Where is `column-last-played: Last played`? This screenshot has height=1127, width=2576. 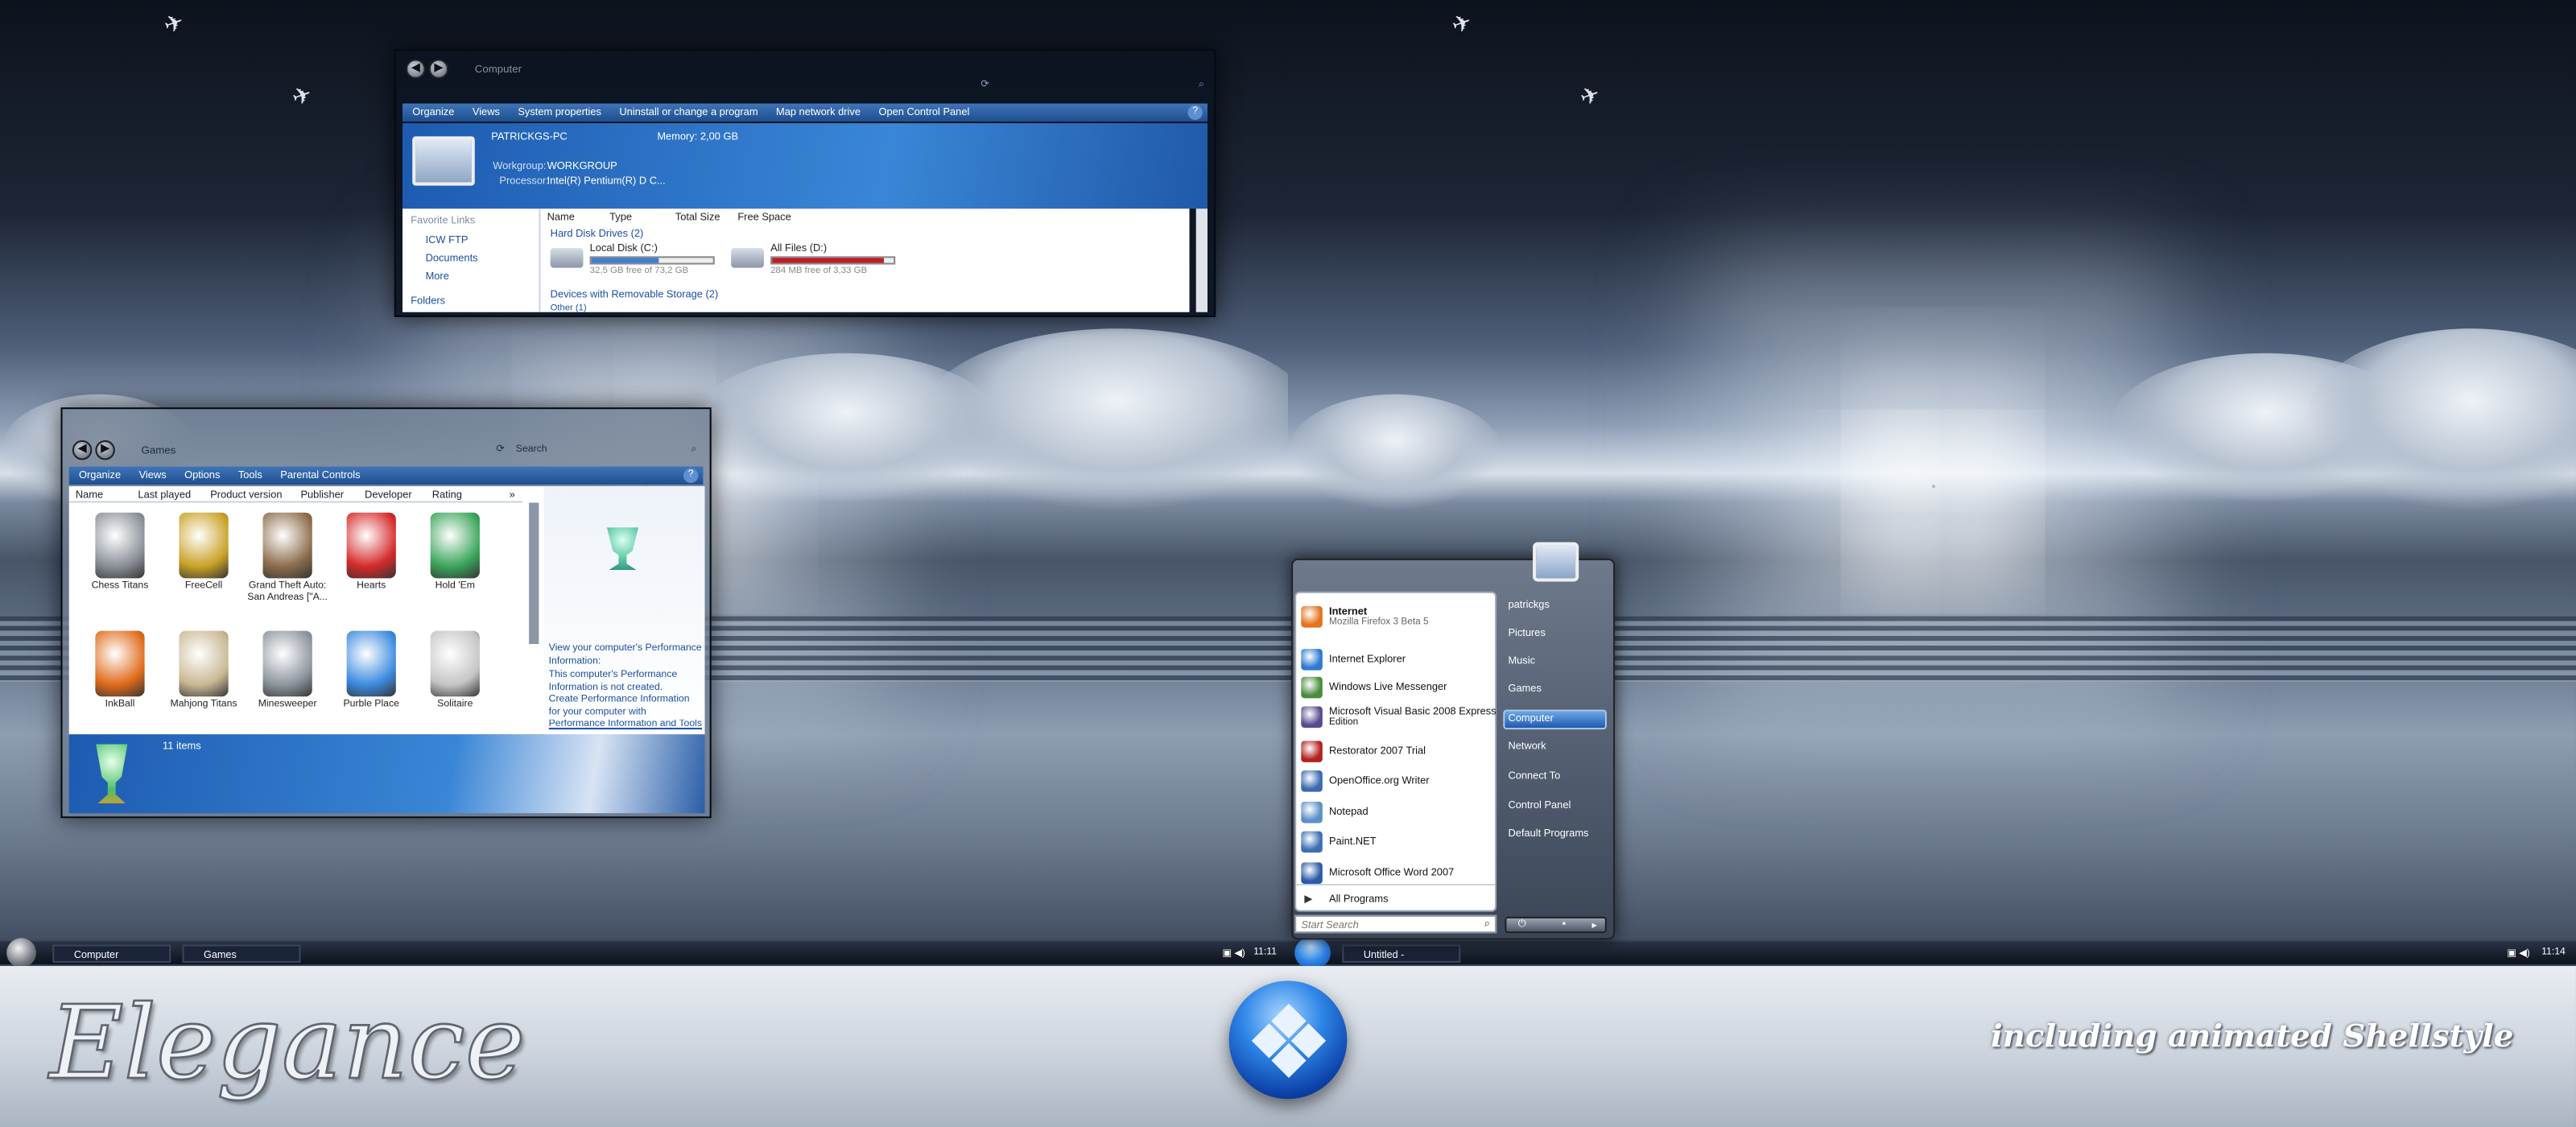 column-last-played: Last played is located at coordinates (164, 495).